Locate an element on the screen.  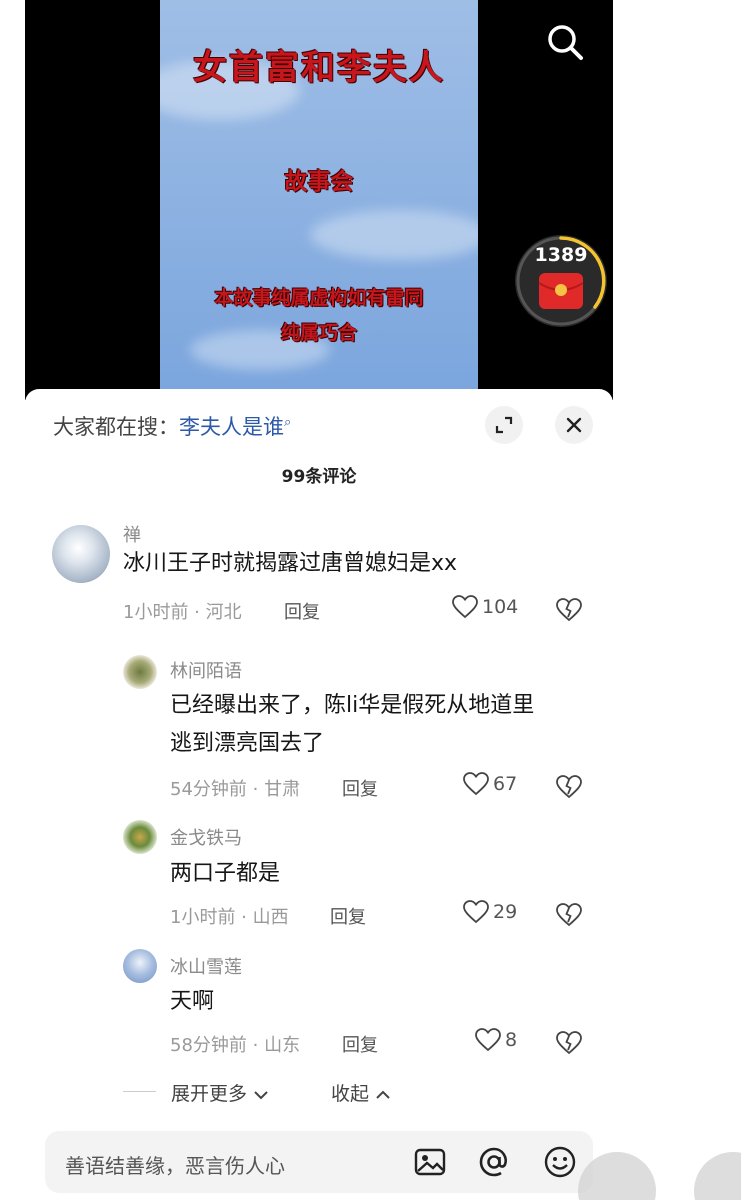
comment-meta: 54分钟前 · 甘肃 is located at coordinates (235, 789).